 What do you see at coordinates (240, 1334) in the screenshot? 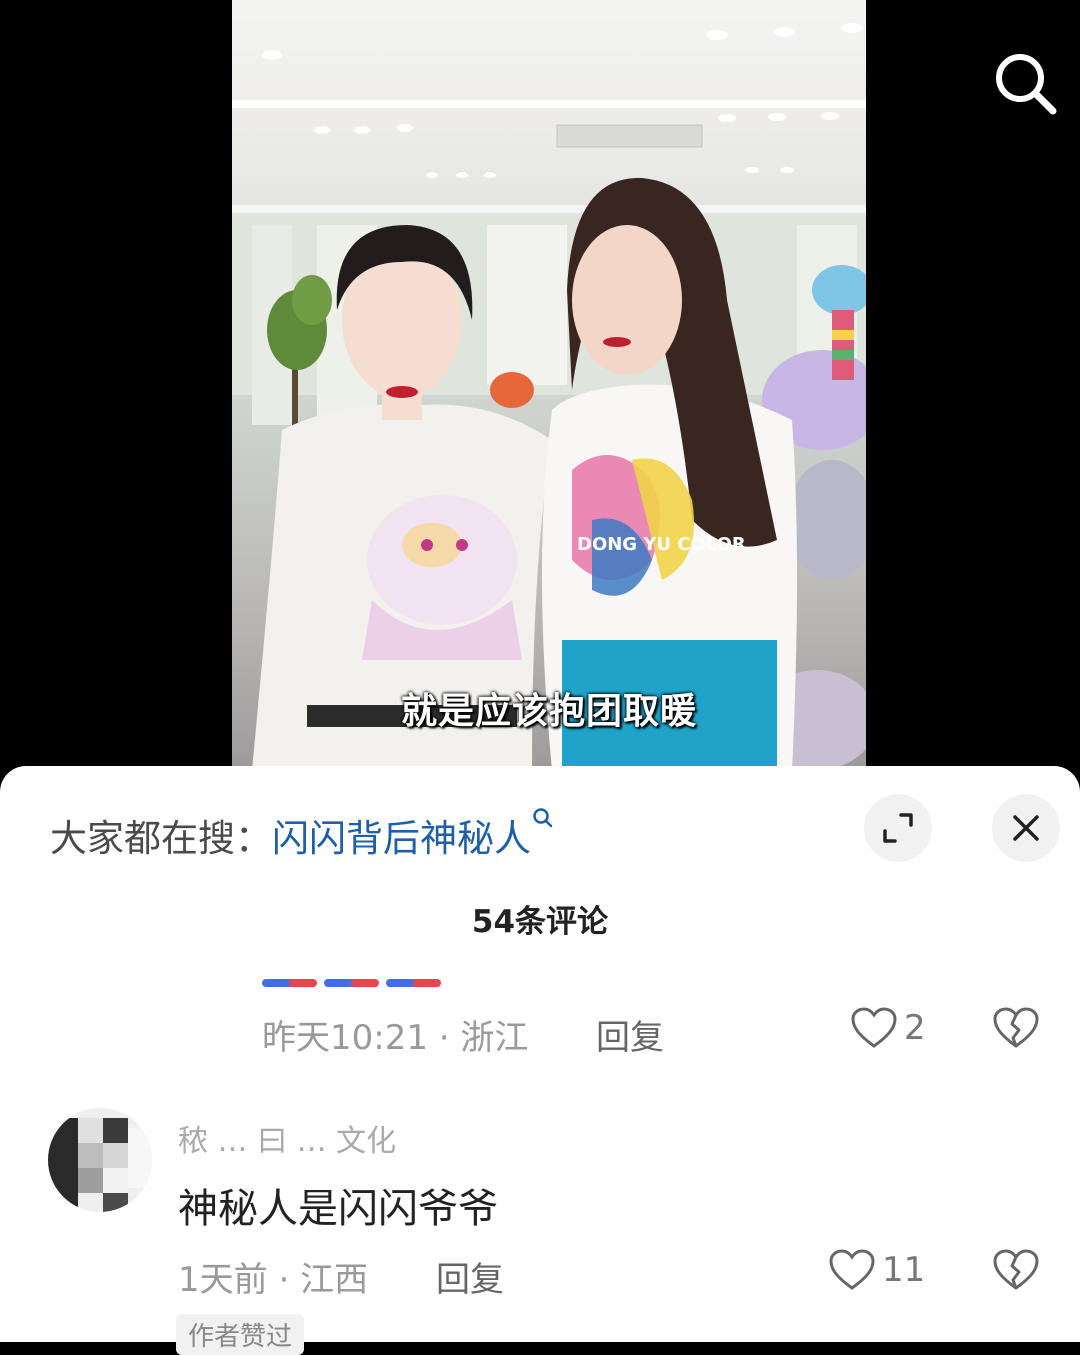
I see `author-liked-badge: 作者赞过` at bounding box center [240, 1334].